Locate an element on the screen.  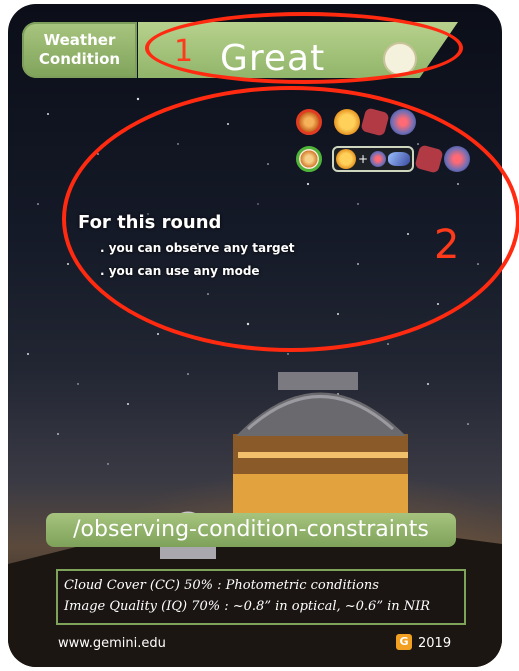
constraints-url-banner: /observing-condition-constraints is located at coordinates (251, 530).